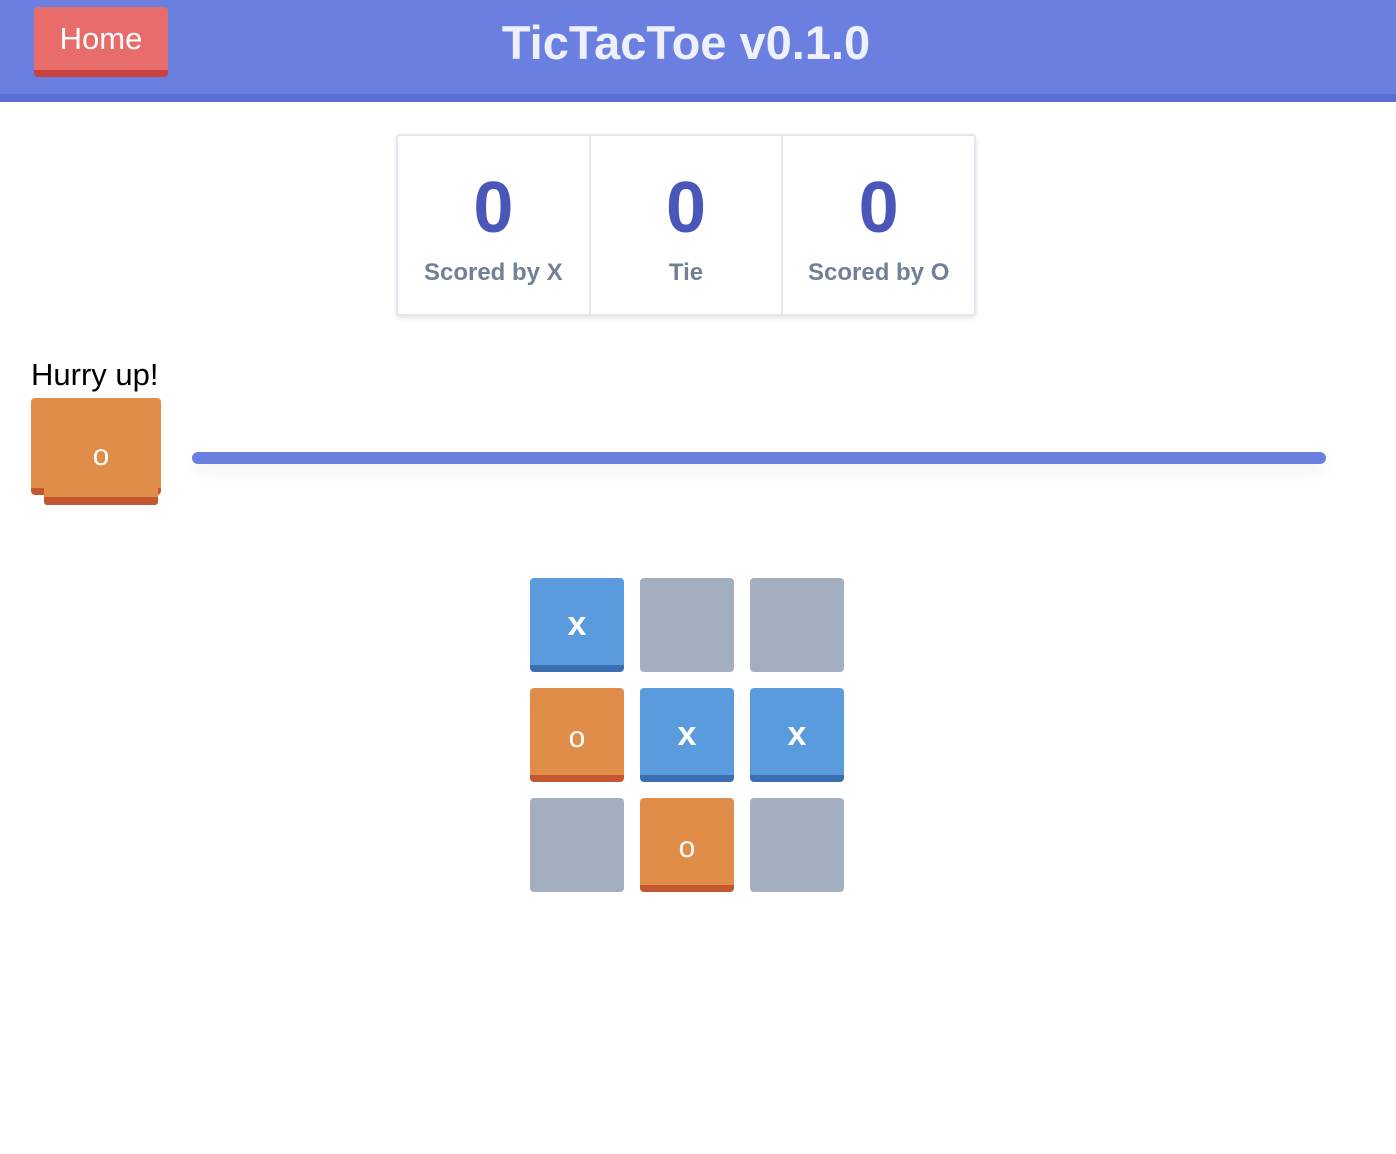  Describe the element at coordinates (493, 208) in the screenshot. I see `score-x-value: 0` at that location.